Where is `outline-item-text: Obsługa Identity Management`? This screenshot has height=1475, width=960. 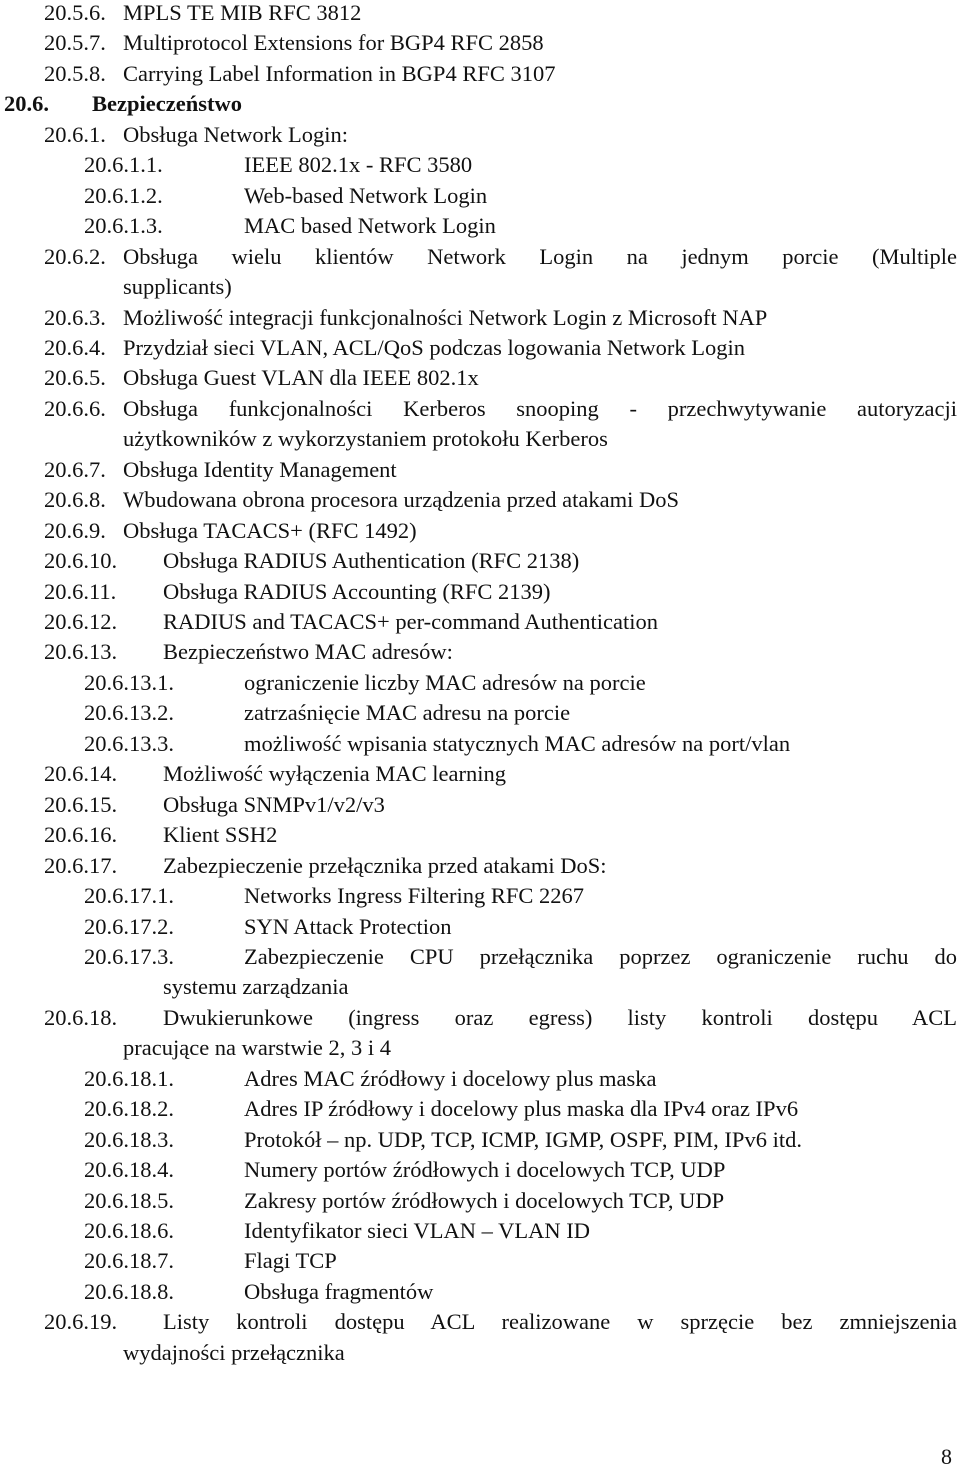
outline-item-text: Obsługa Identity Management is located at coordinates (260, 469).